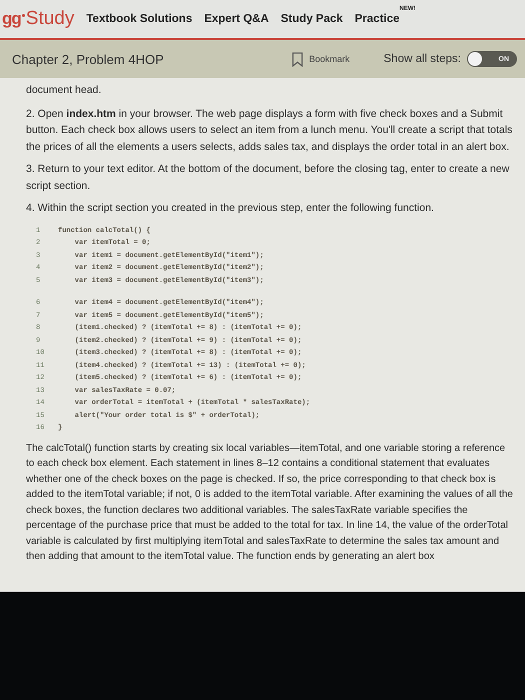  What do you see at coordinates (64, 90) in the screenshot?
I see `paragraph: document head.` at bounding box center [64, 90].